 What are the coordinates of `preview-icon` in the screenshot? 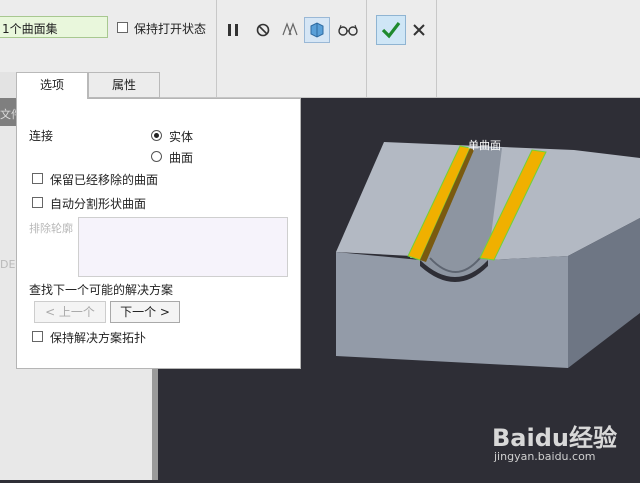 It's located at (317, 30).